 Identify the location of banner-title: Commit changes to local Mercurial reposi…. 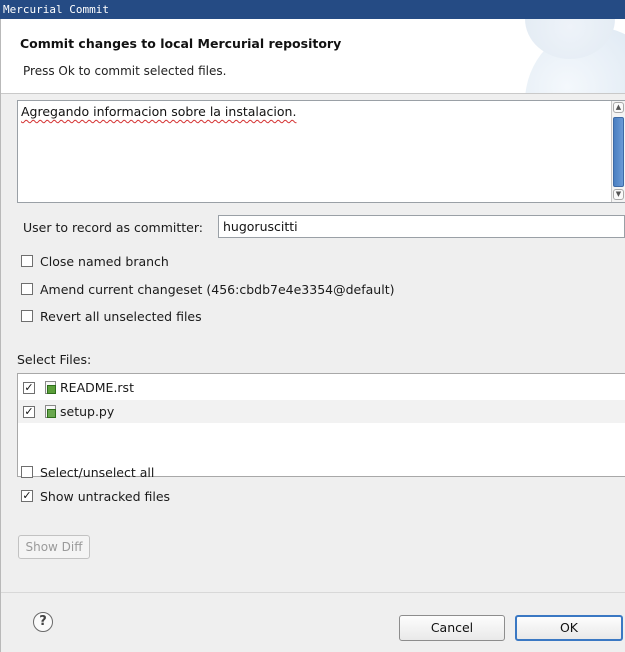
(181, 43).